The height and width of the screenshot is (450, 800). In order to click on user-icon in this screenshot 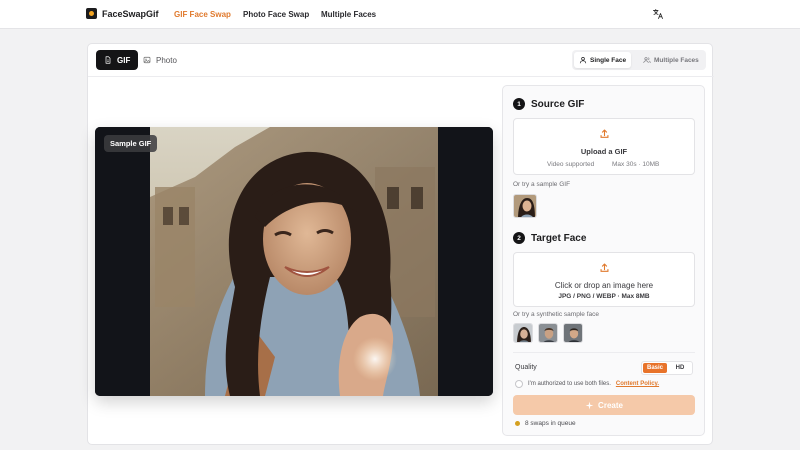, I will do `click(583, 60)`.